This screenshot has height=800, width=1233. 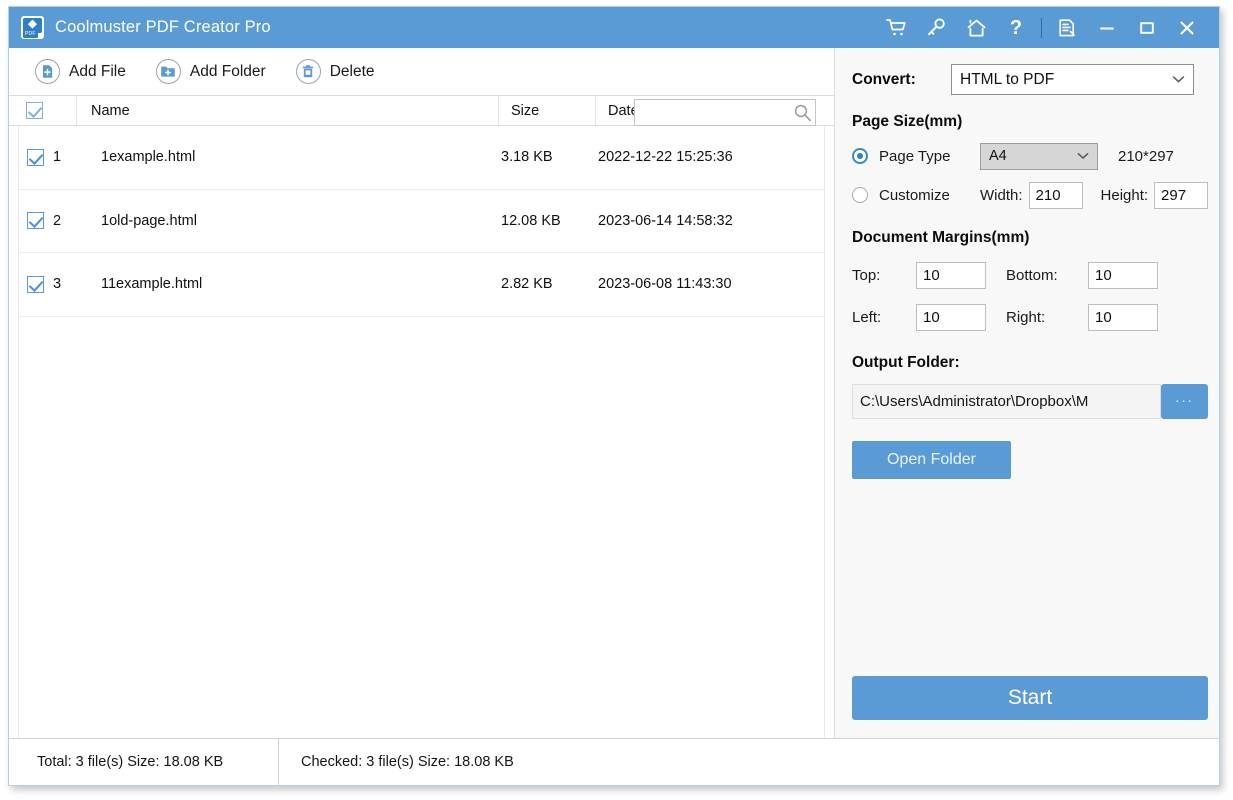 What do you see at coordinates (1146, 156) in the screenshot?
I see `page-dimensions-text: 210*297` at bounding box center [1146, 156].